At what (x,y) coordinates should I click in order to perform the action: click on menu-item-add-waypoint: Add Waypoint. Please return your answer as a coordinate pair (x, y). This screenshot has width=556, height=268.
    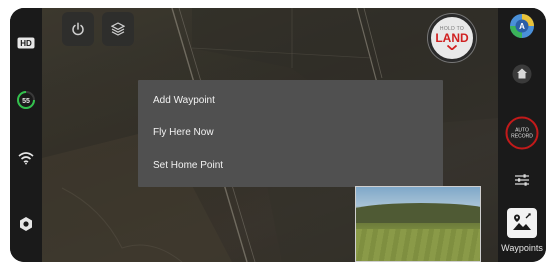
    Looking at the image, I should click on (290, 100).